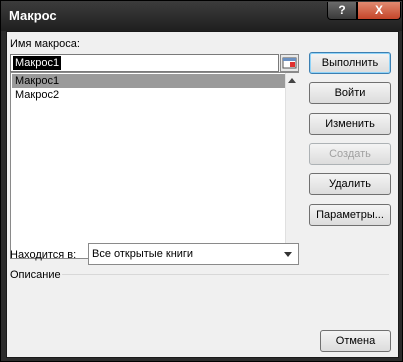 Image resolution: width=403 pixels, height=362 pixels. What do you see at coordinates (201, 16) in the screenshot?
I see `title-bar: Макрос ? X` at bounding box center [201, 16].